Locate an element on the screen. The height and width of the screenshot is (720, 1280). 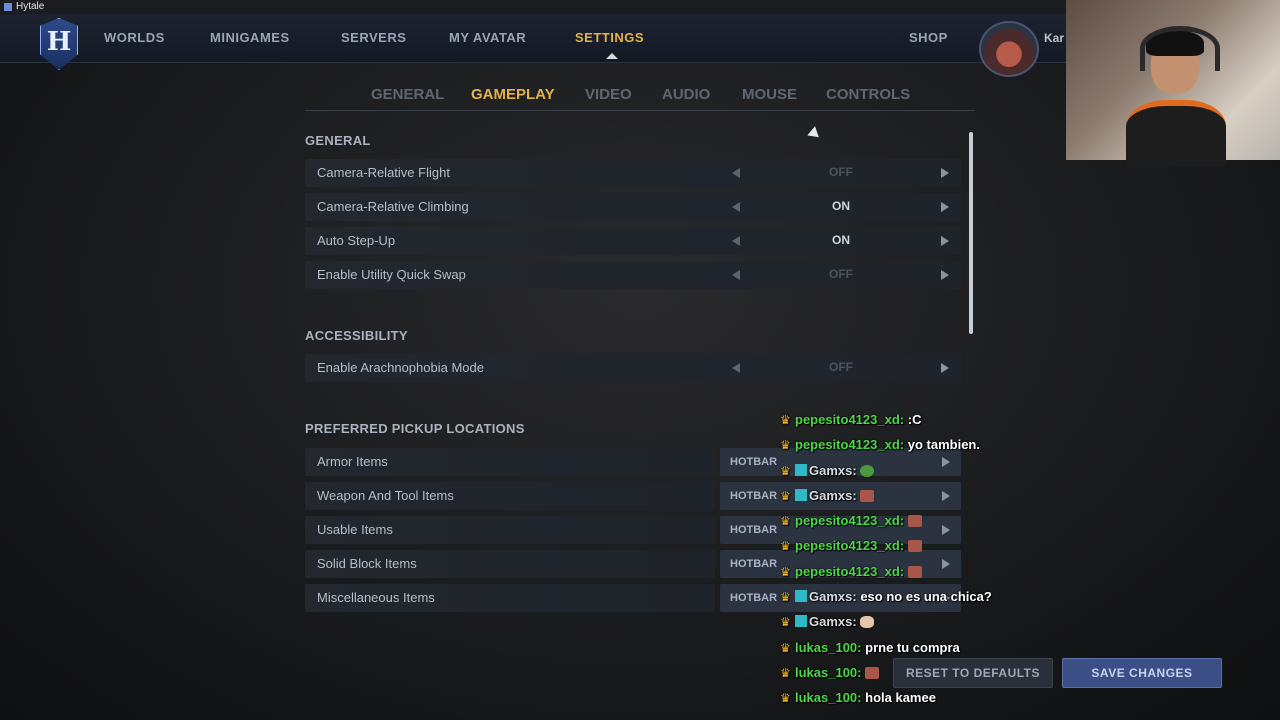
frog-emote-icon is located at coordinates (867, 470).